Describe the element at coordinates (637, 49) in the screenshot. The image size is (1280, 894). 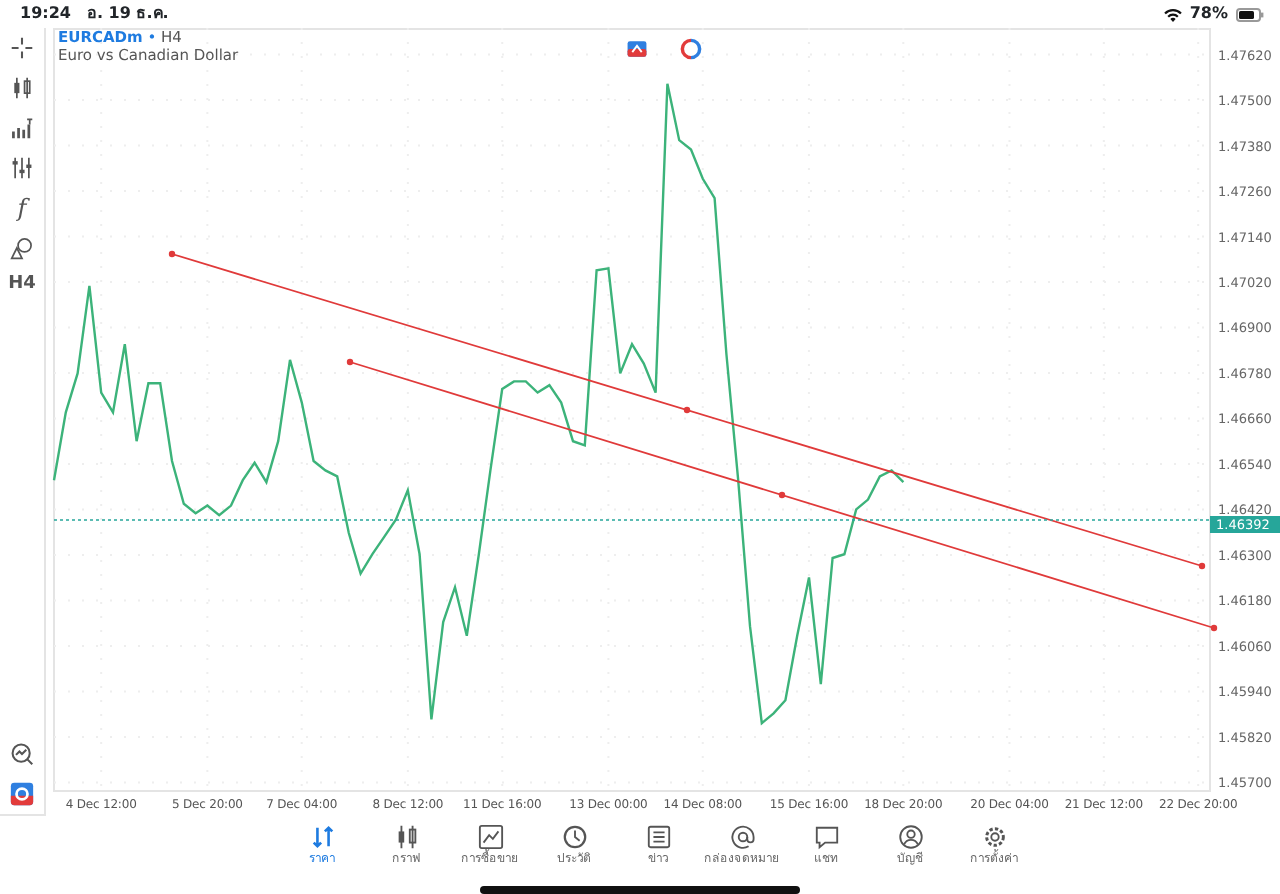
I see `trade-icon` at that location.